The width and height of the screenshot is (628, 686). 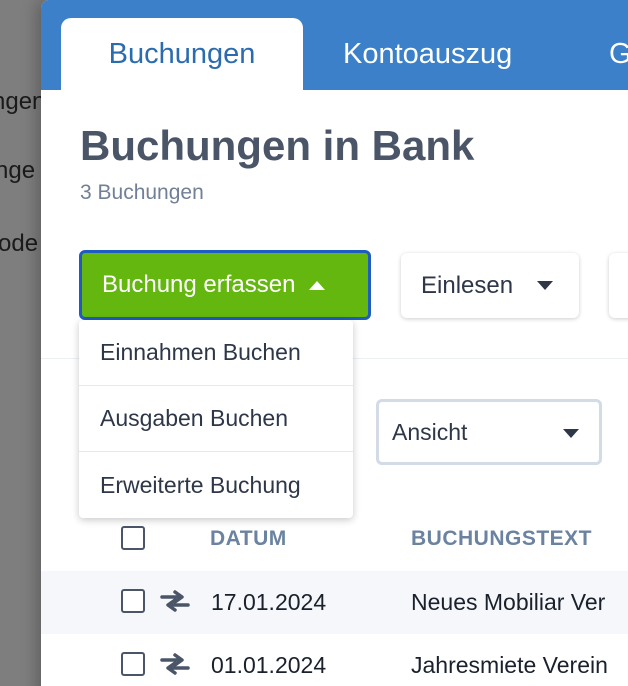 What do you see at coordinates (182, 54) in the screenshot?
I see `tab-buchungen: Buchungen` at bounding box center [182, 54].